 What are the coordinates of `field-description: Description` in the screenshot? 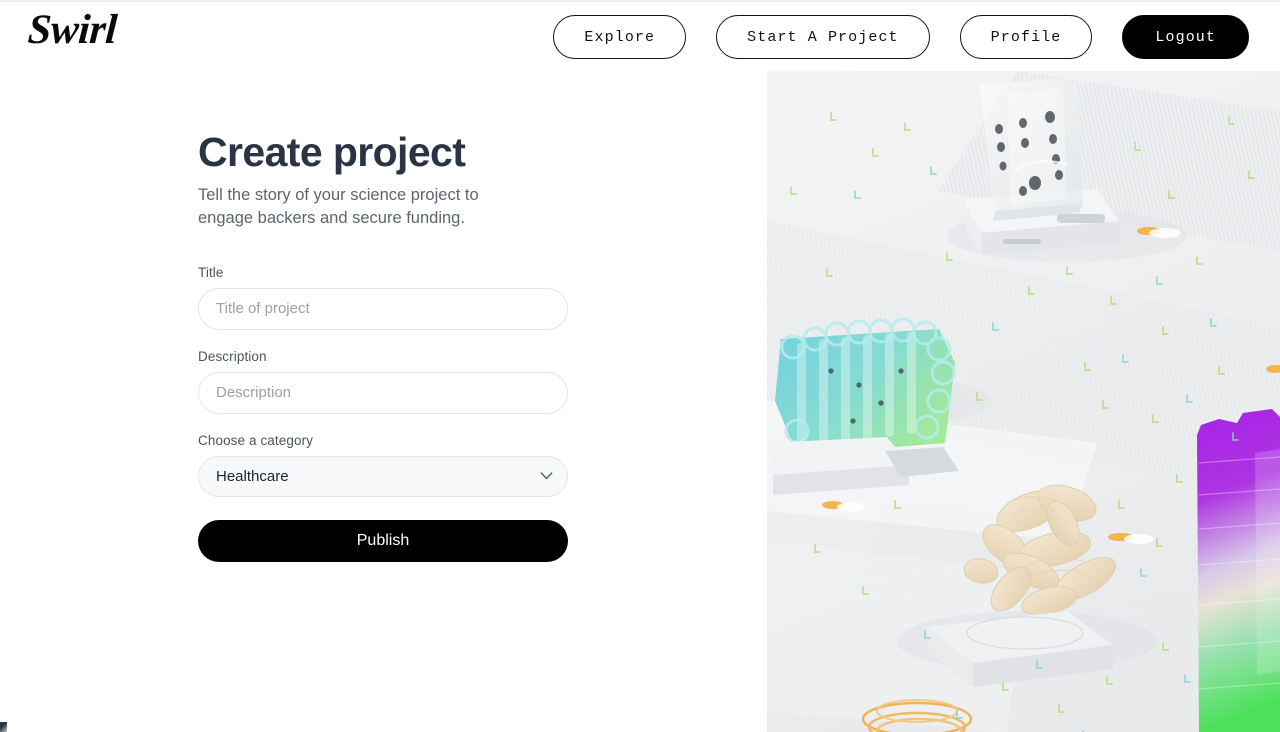 It's located at (383, 381).